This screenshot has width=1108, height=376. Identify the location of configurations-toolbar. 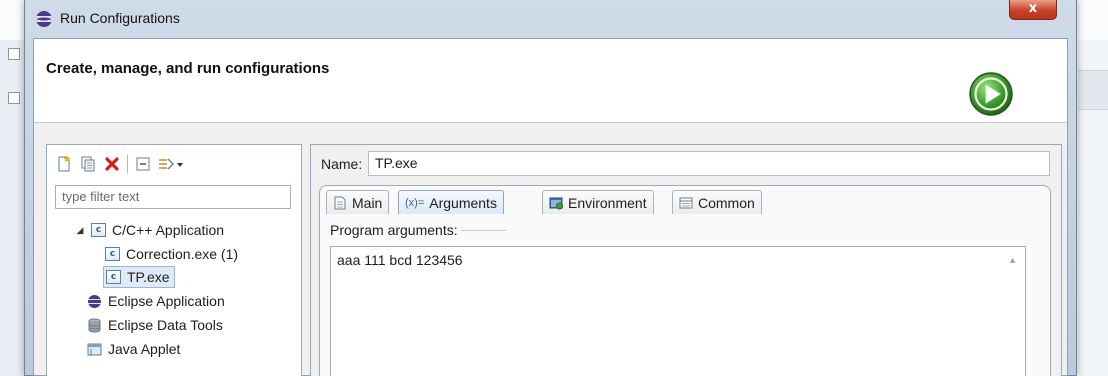
(119, 164).